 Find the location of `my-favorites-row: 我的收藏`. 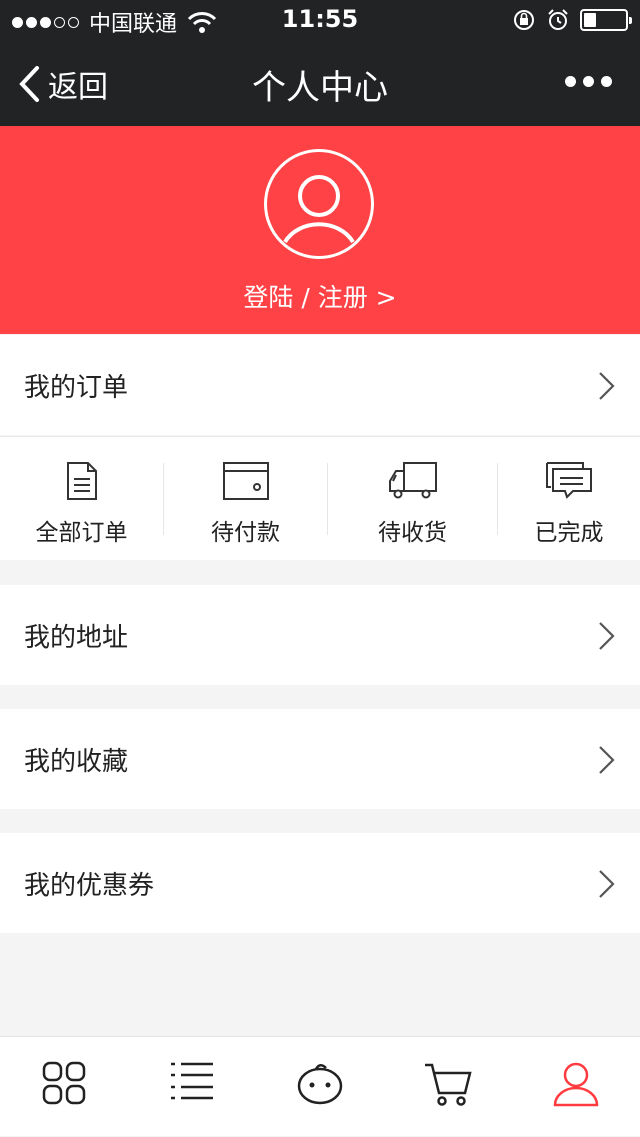

my-favorites-row: 我的收藏 is located at coordinates (320, 759).